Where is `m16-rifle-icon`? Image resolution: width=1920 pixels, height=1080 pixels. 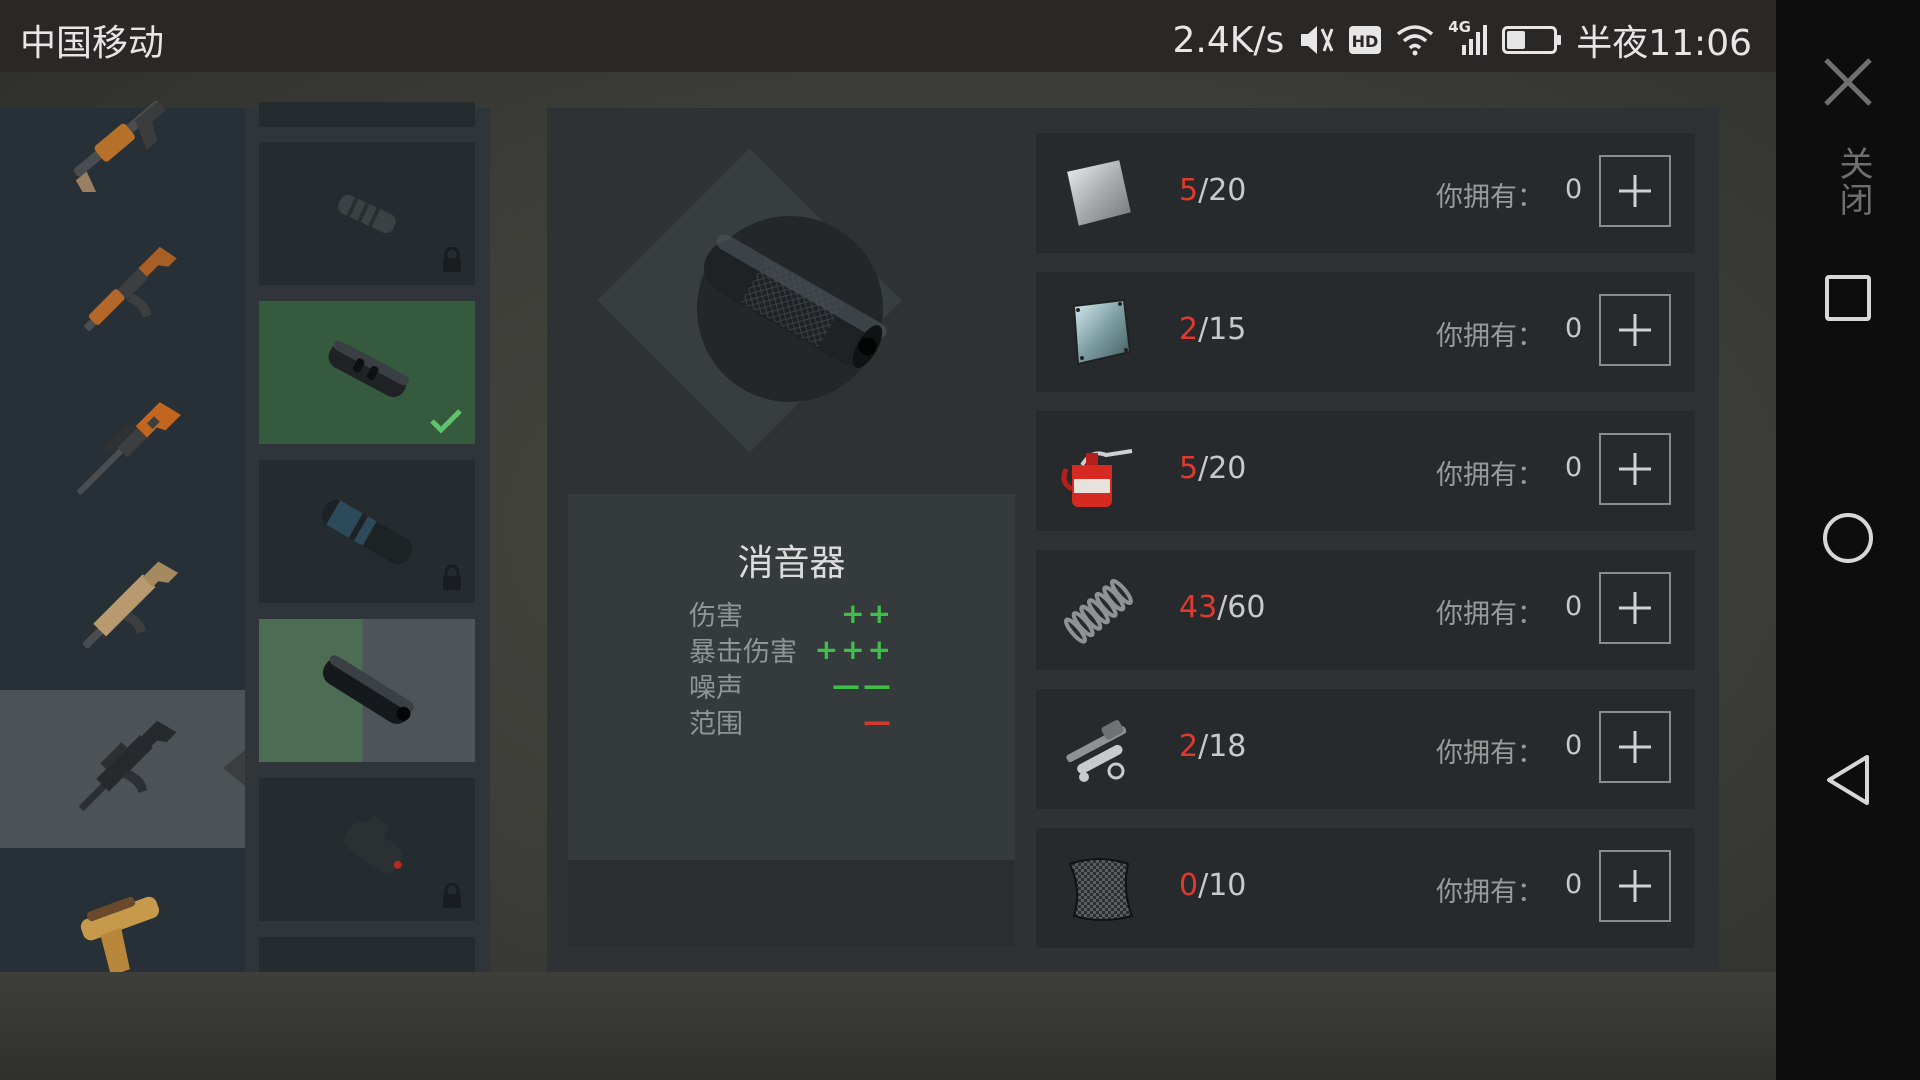
m16-rifle-icon is located at coordinates (127, 765).